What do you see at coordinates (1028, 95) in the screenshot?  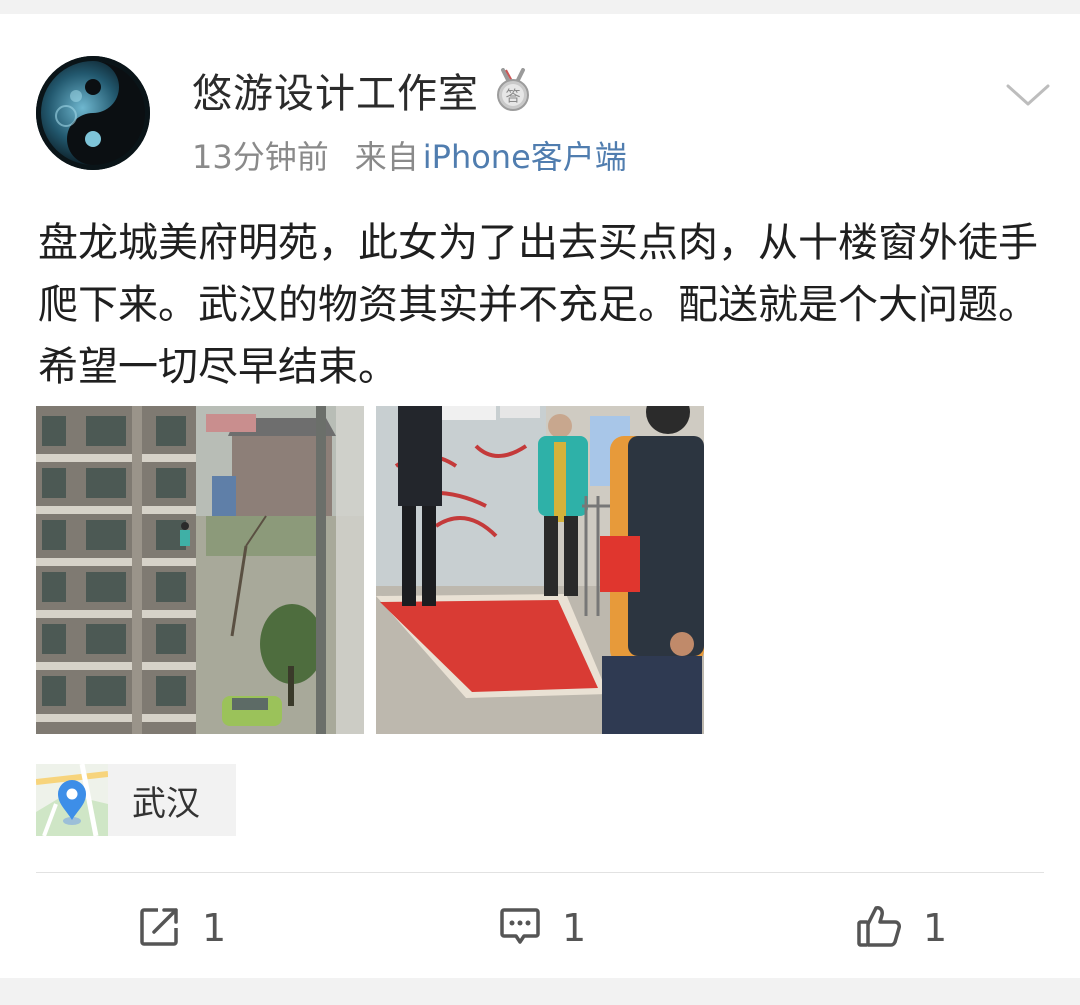 I see `chevron-down-icon` at bounding box center [1028, 95].